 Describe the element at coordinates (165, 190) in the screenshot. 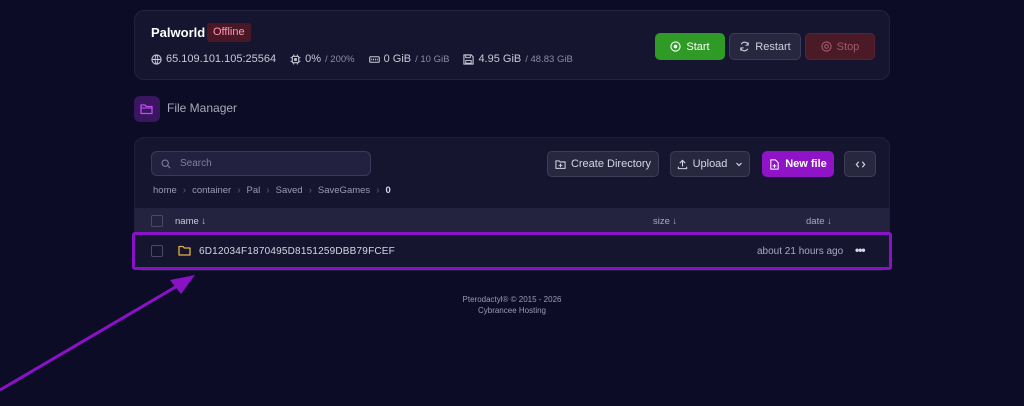

I see `breadcrumb-item-home: home` at that location.